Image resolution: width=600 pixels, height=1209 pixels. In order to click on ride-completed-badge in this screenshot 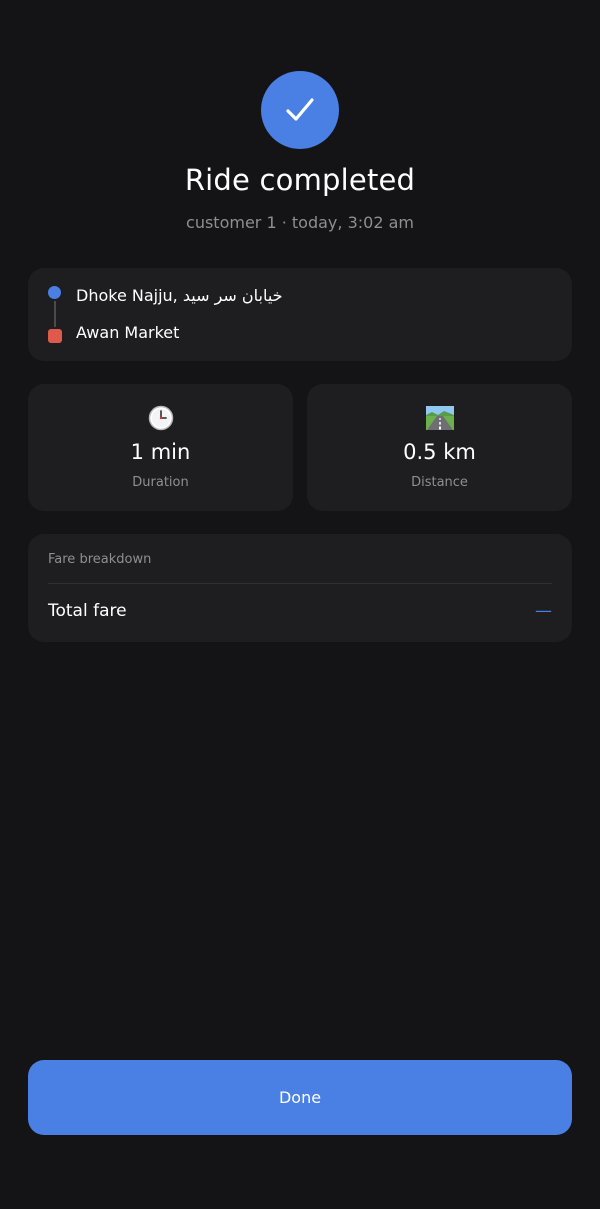, I will do `click(300, 110)`.